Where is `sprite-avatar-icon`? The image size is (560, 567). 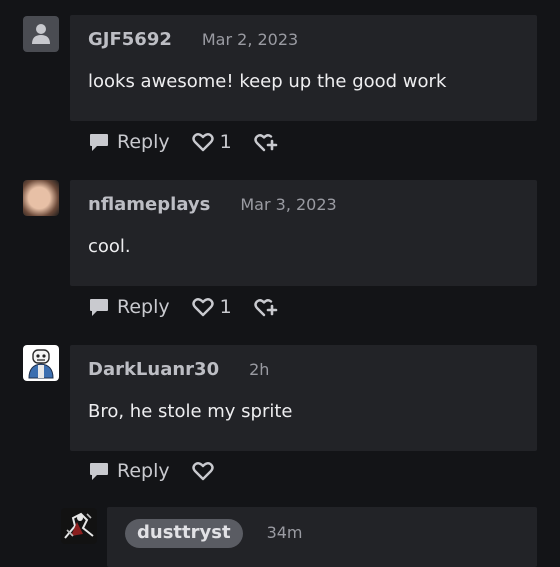
sprite-avatar-icon is located at coordinates (41, 364).